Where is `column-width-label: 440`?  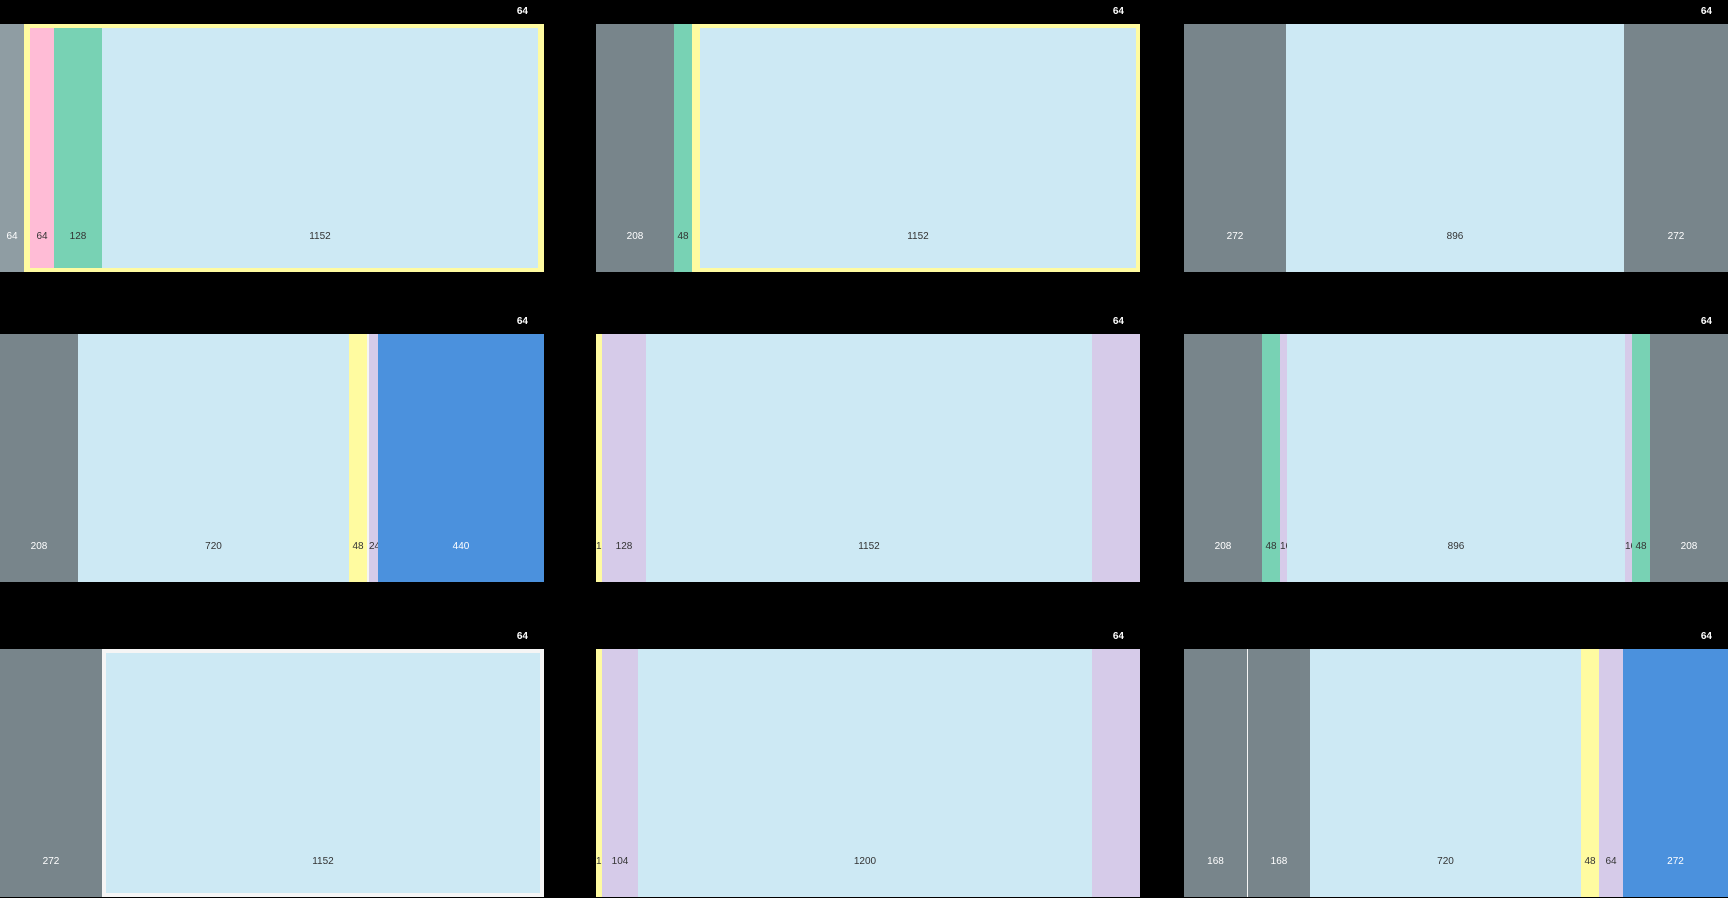 column-width-label: 440 is located at coordinates (461, 546).